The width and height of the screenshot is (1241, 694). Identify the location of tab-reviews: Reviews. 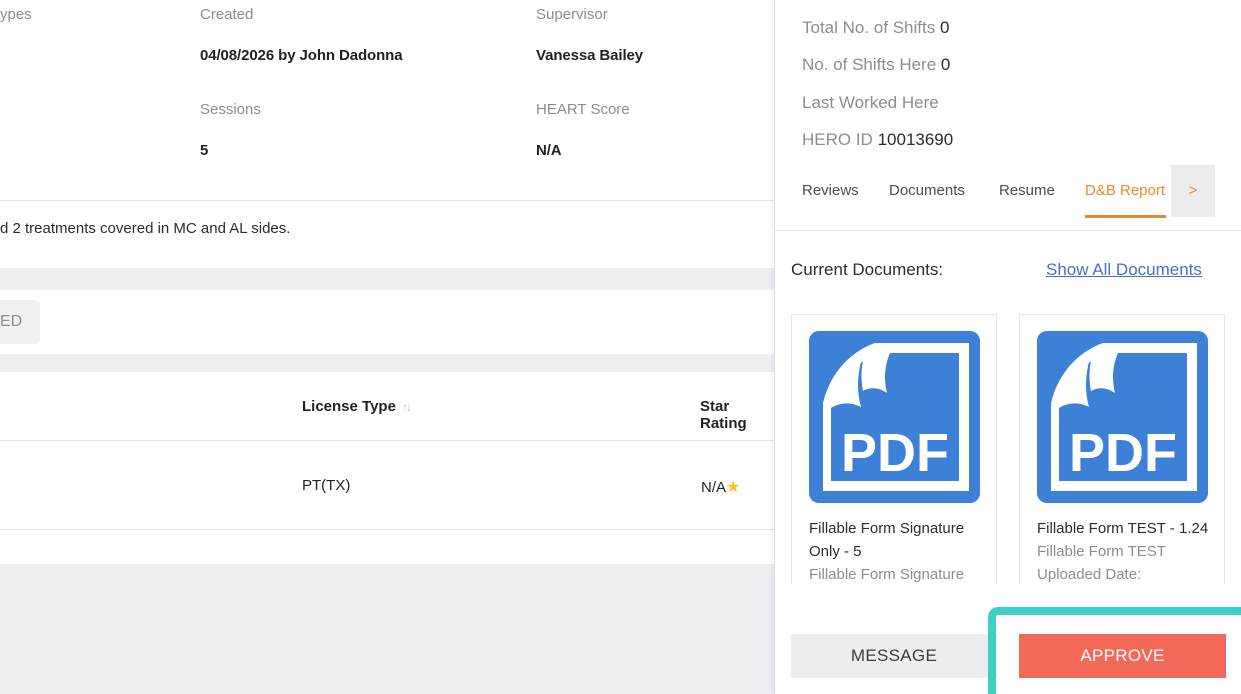
(830, 190).